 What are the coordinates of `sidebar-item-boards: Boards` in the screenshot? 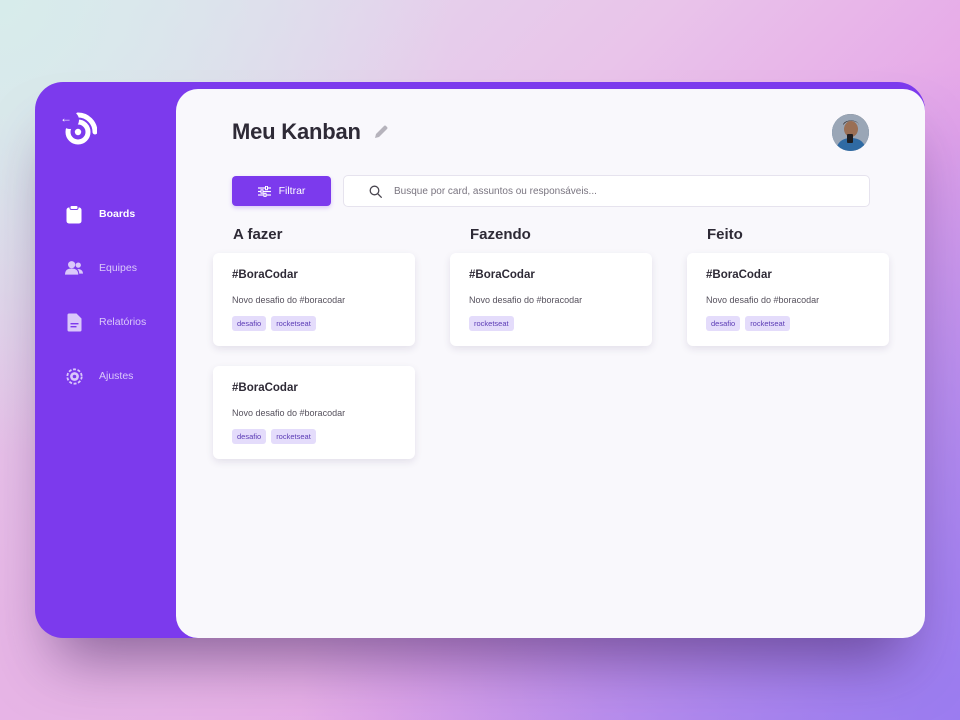 It's located at (105, 214).